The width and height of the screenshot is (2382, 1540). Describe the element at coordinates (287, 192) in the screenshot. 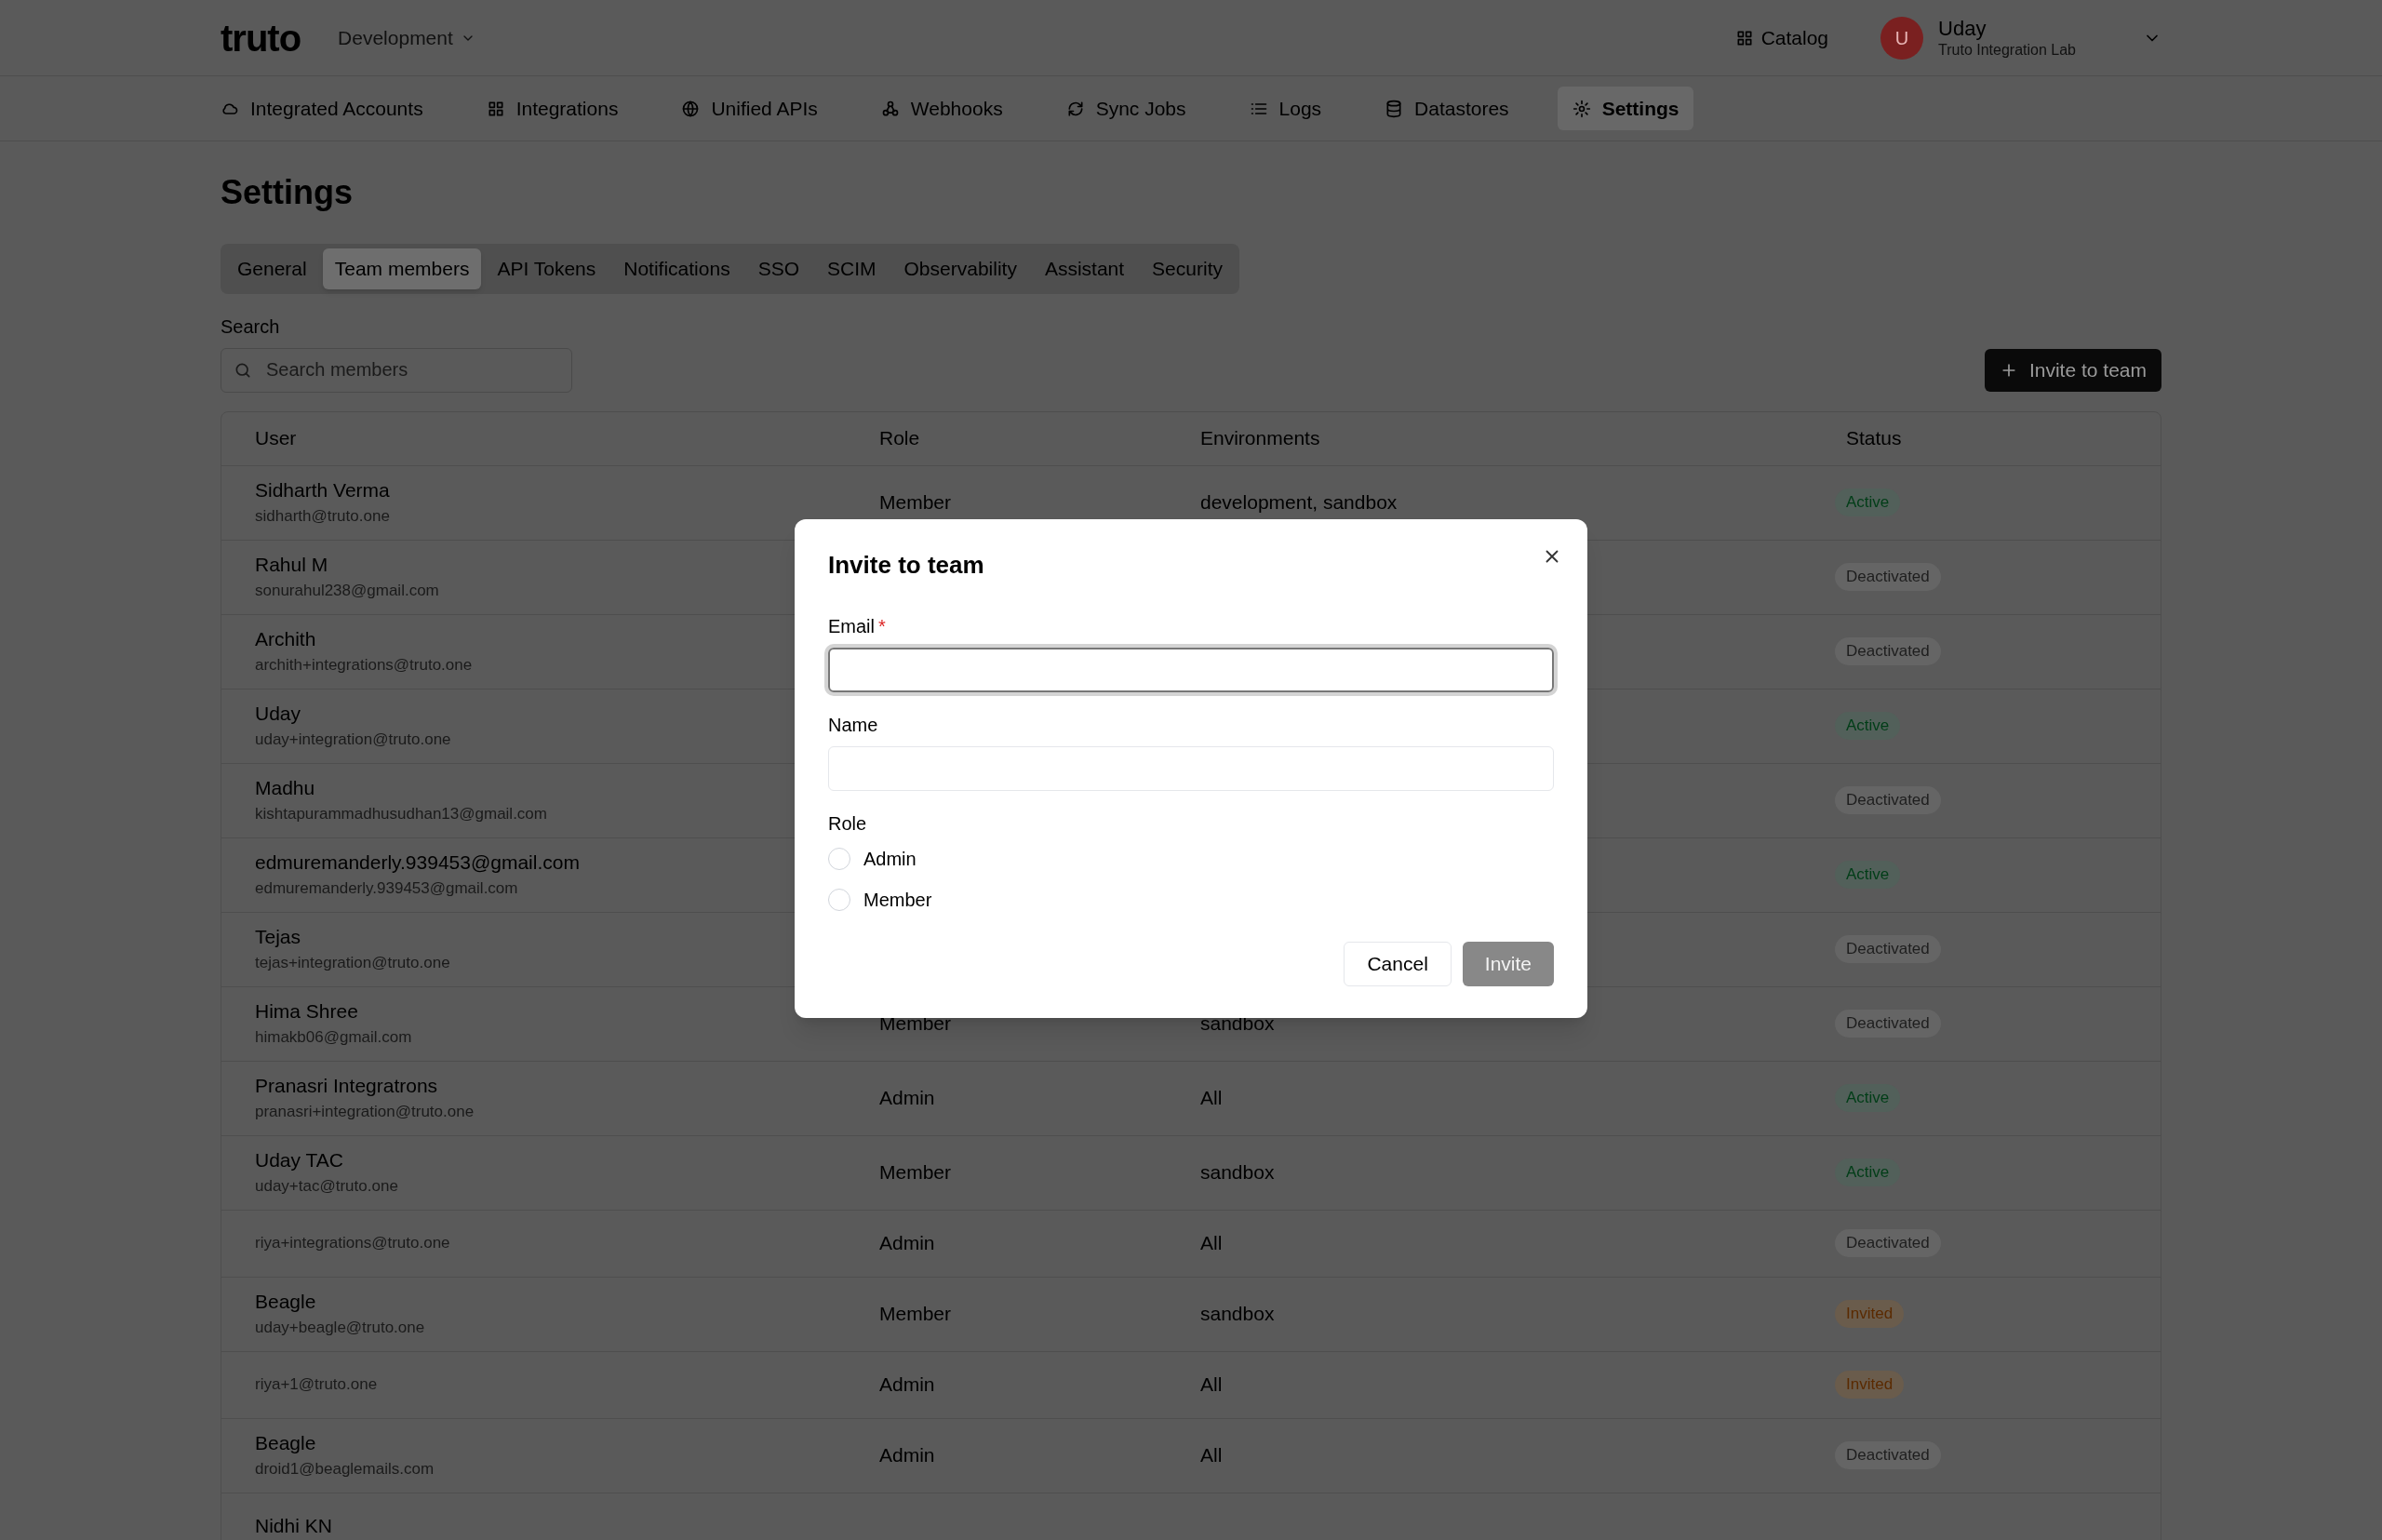

I see `page-title: Settings` at that location.